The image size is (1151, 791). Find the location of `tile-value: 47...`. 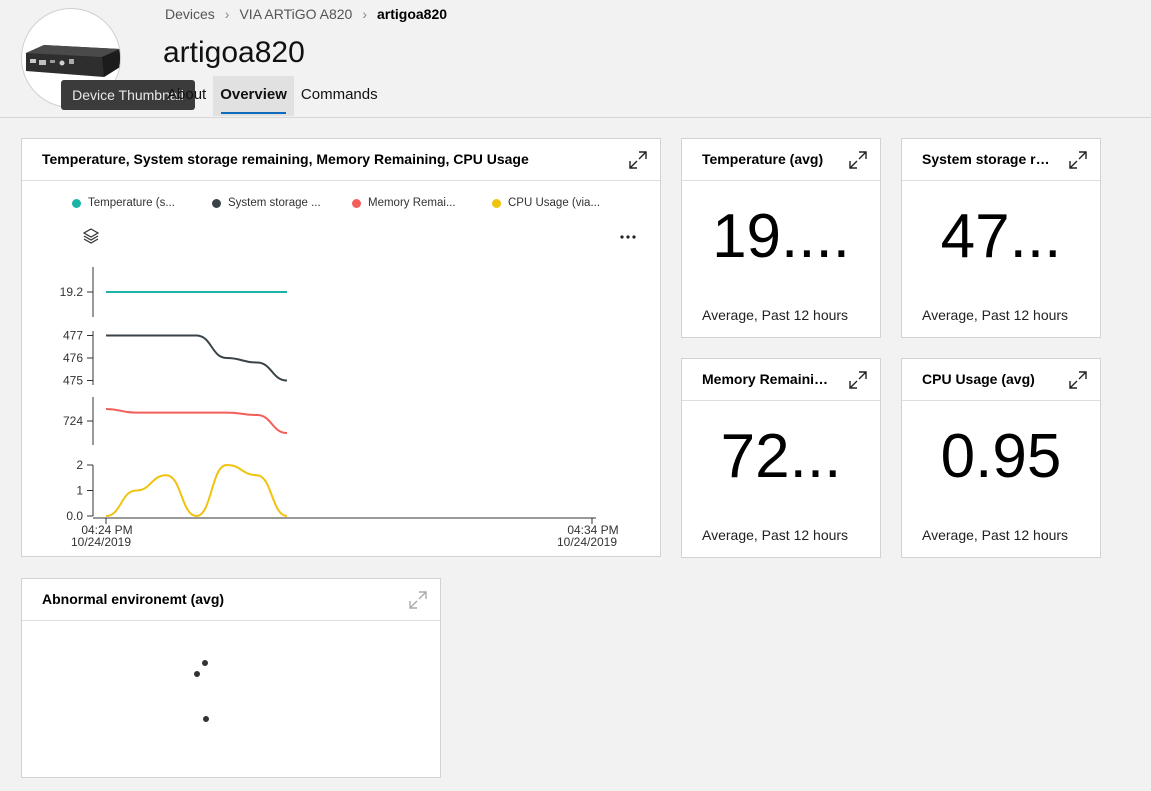

tile-value: 47... is located at coordinates (1001, 236).